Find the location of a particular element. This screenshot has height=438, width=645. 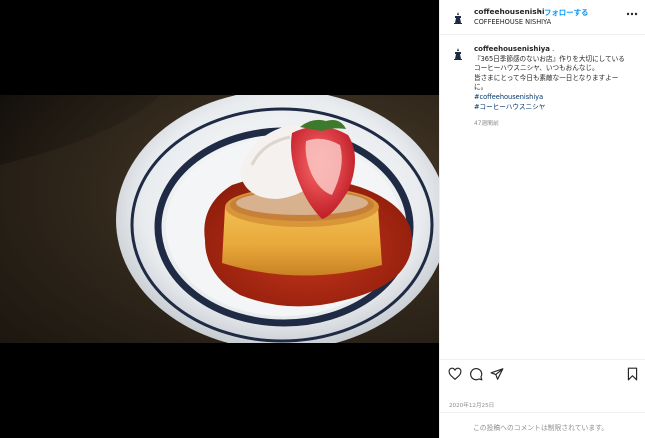

location-link: COFFEEHOUSE NISHIYA is located at coordinates (512, 22).